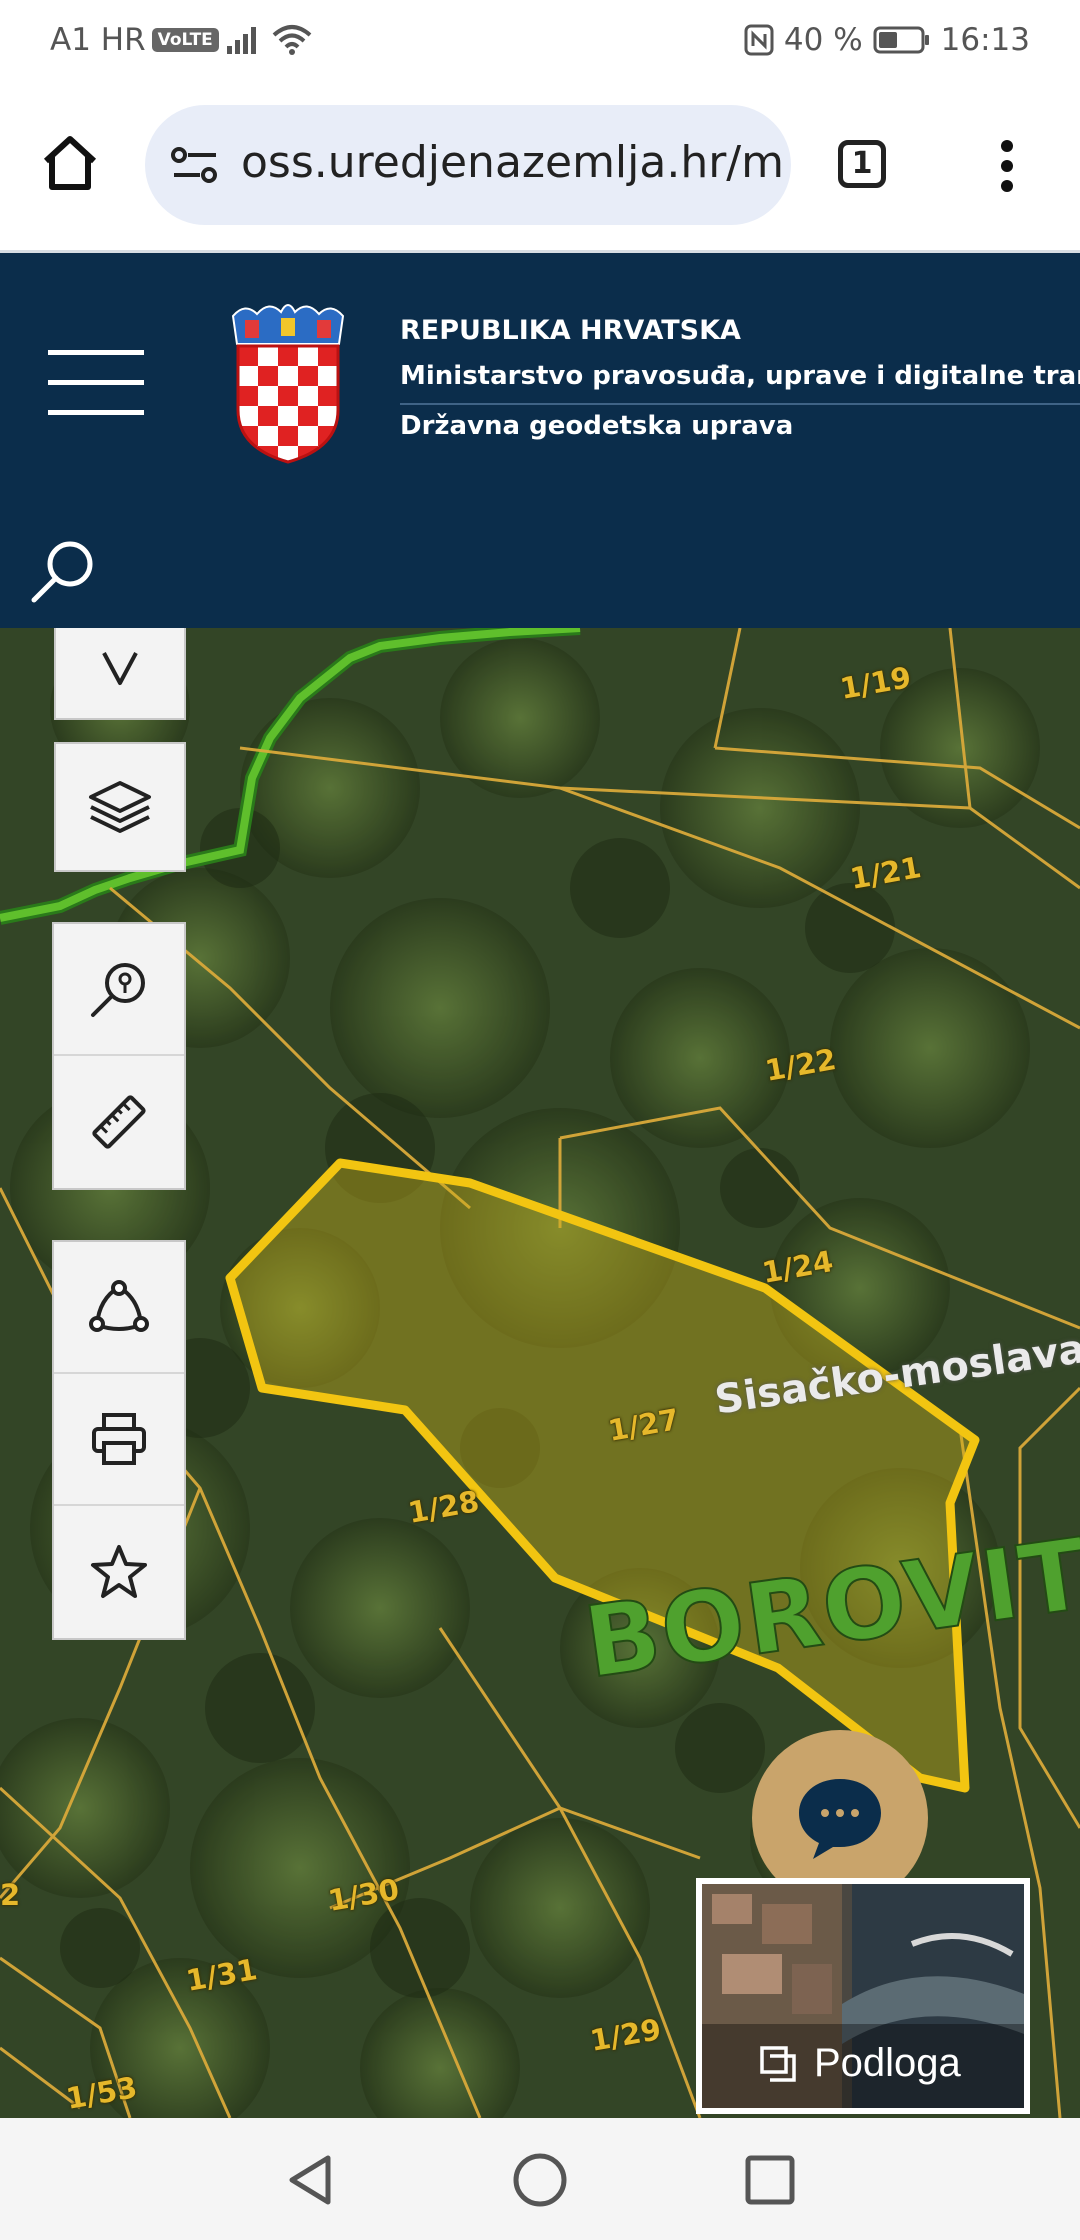 The image size is (1080, 2240). What do you see at coordinates (887, 2063) in the screenshot?
I see `basemap-label: Podloga` at bounding box center [887, 2063].